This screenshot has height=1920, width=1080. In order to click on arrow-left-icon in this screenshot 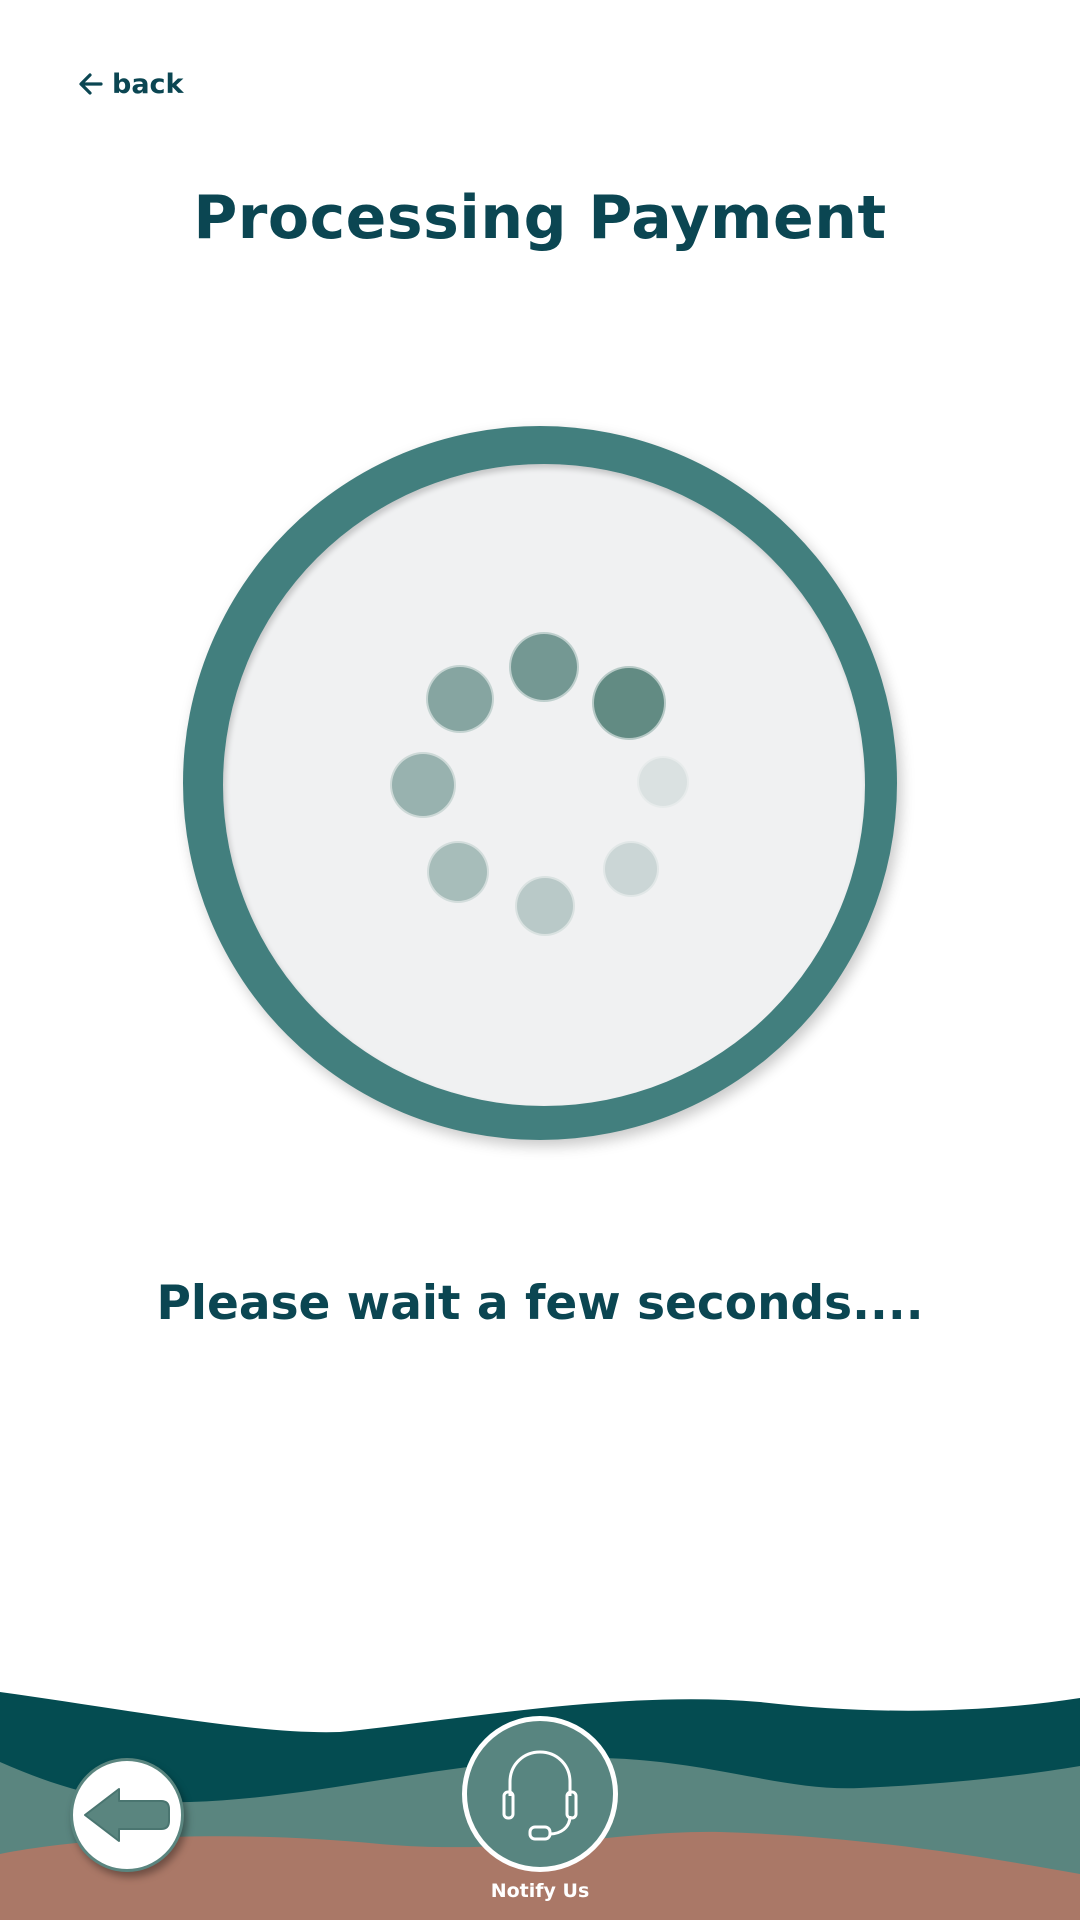, I will do `click(91, 84)`.